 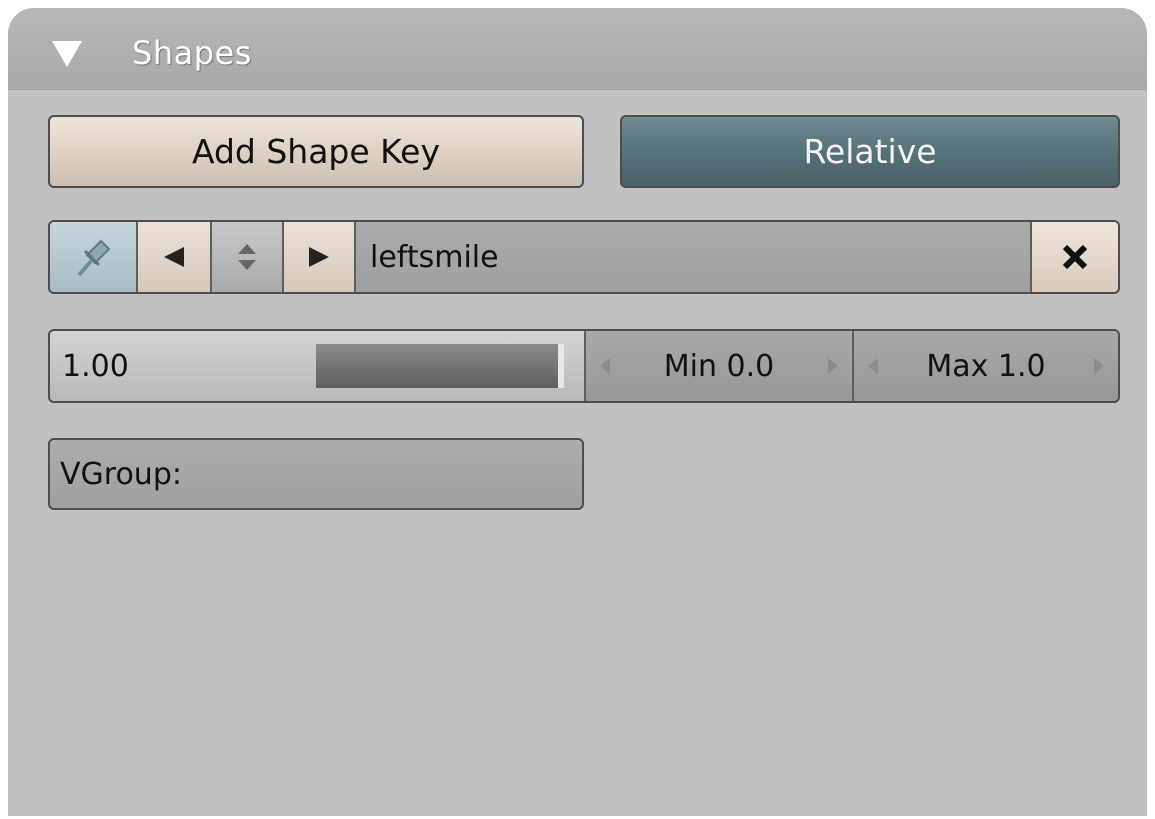 I want to click on browse-shapes-button, so click(x=248, y=257).